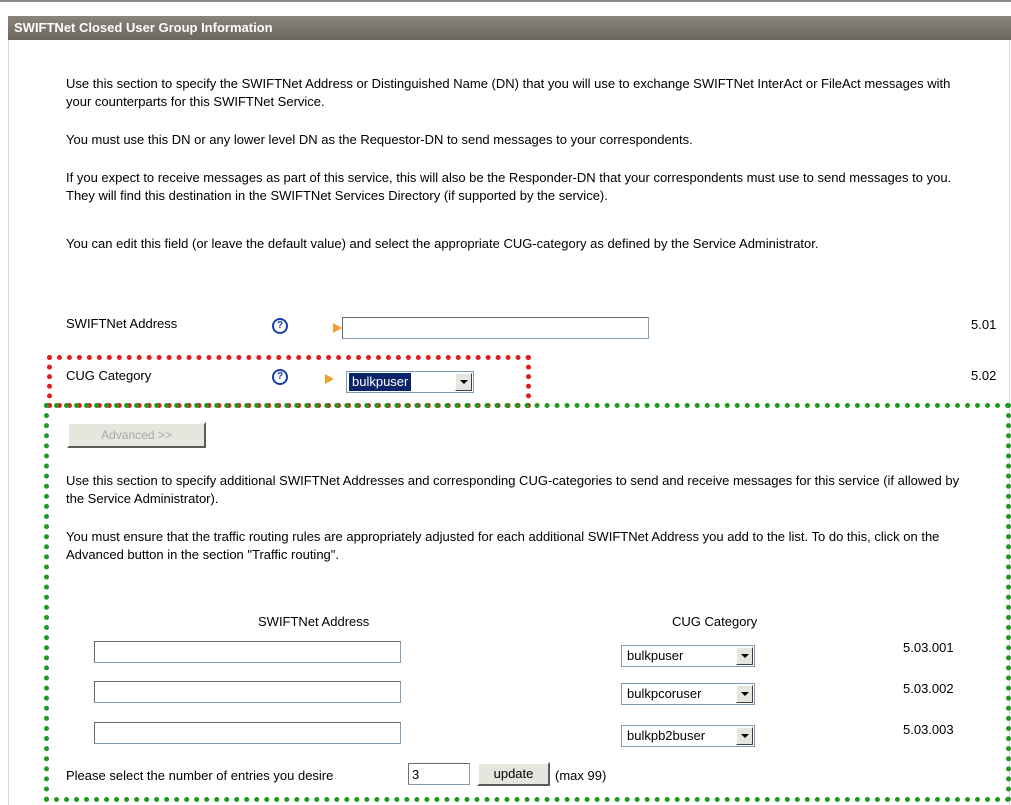 The height and width of the screenshot is (805, 1011). What do you see at coordinates (688, 656) in the screenshot?
I see `additional-cug-select: bulkpuser` at bounding box center [688, 656].